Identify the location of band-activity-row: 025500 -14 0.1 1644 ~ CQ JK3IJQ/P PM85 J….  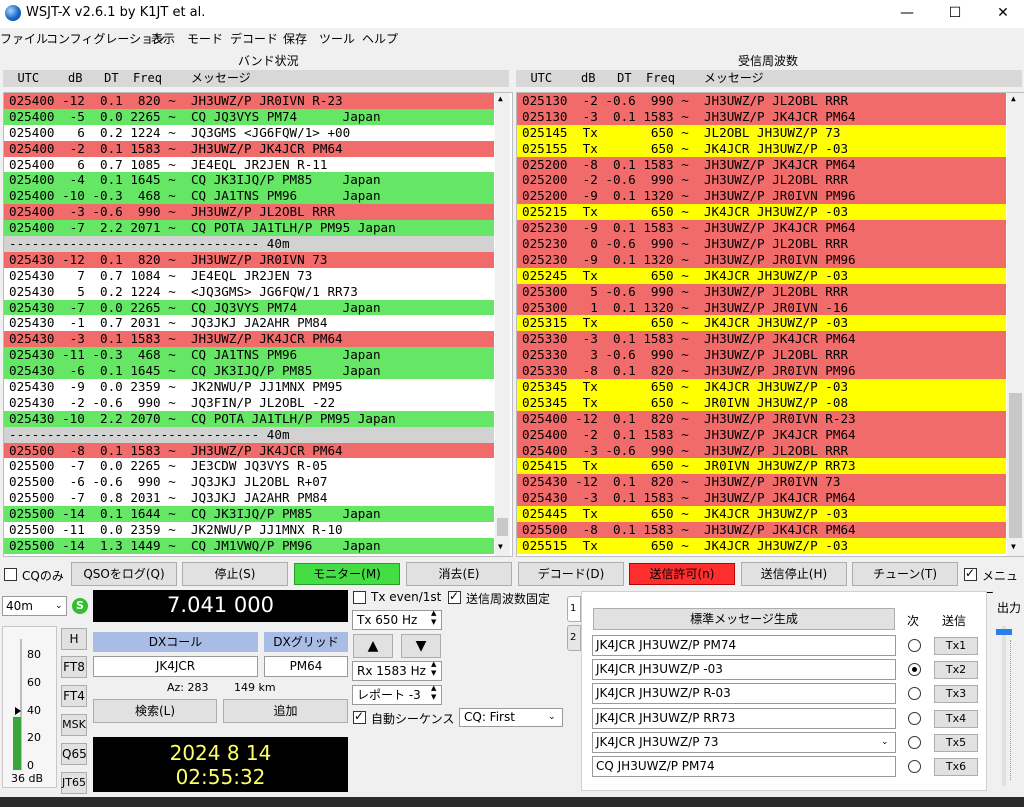
(249, 514).